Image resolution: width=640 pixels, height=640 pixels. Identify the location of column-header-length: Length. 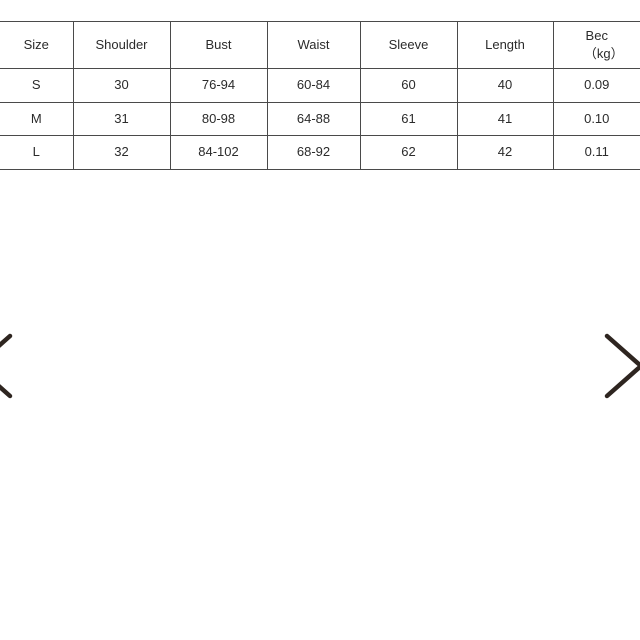
(505, 45).